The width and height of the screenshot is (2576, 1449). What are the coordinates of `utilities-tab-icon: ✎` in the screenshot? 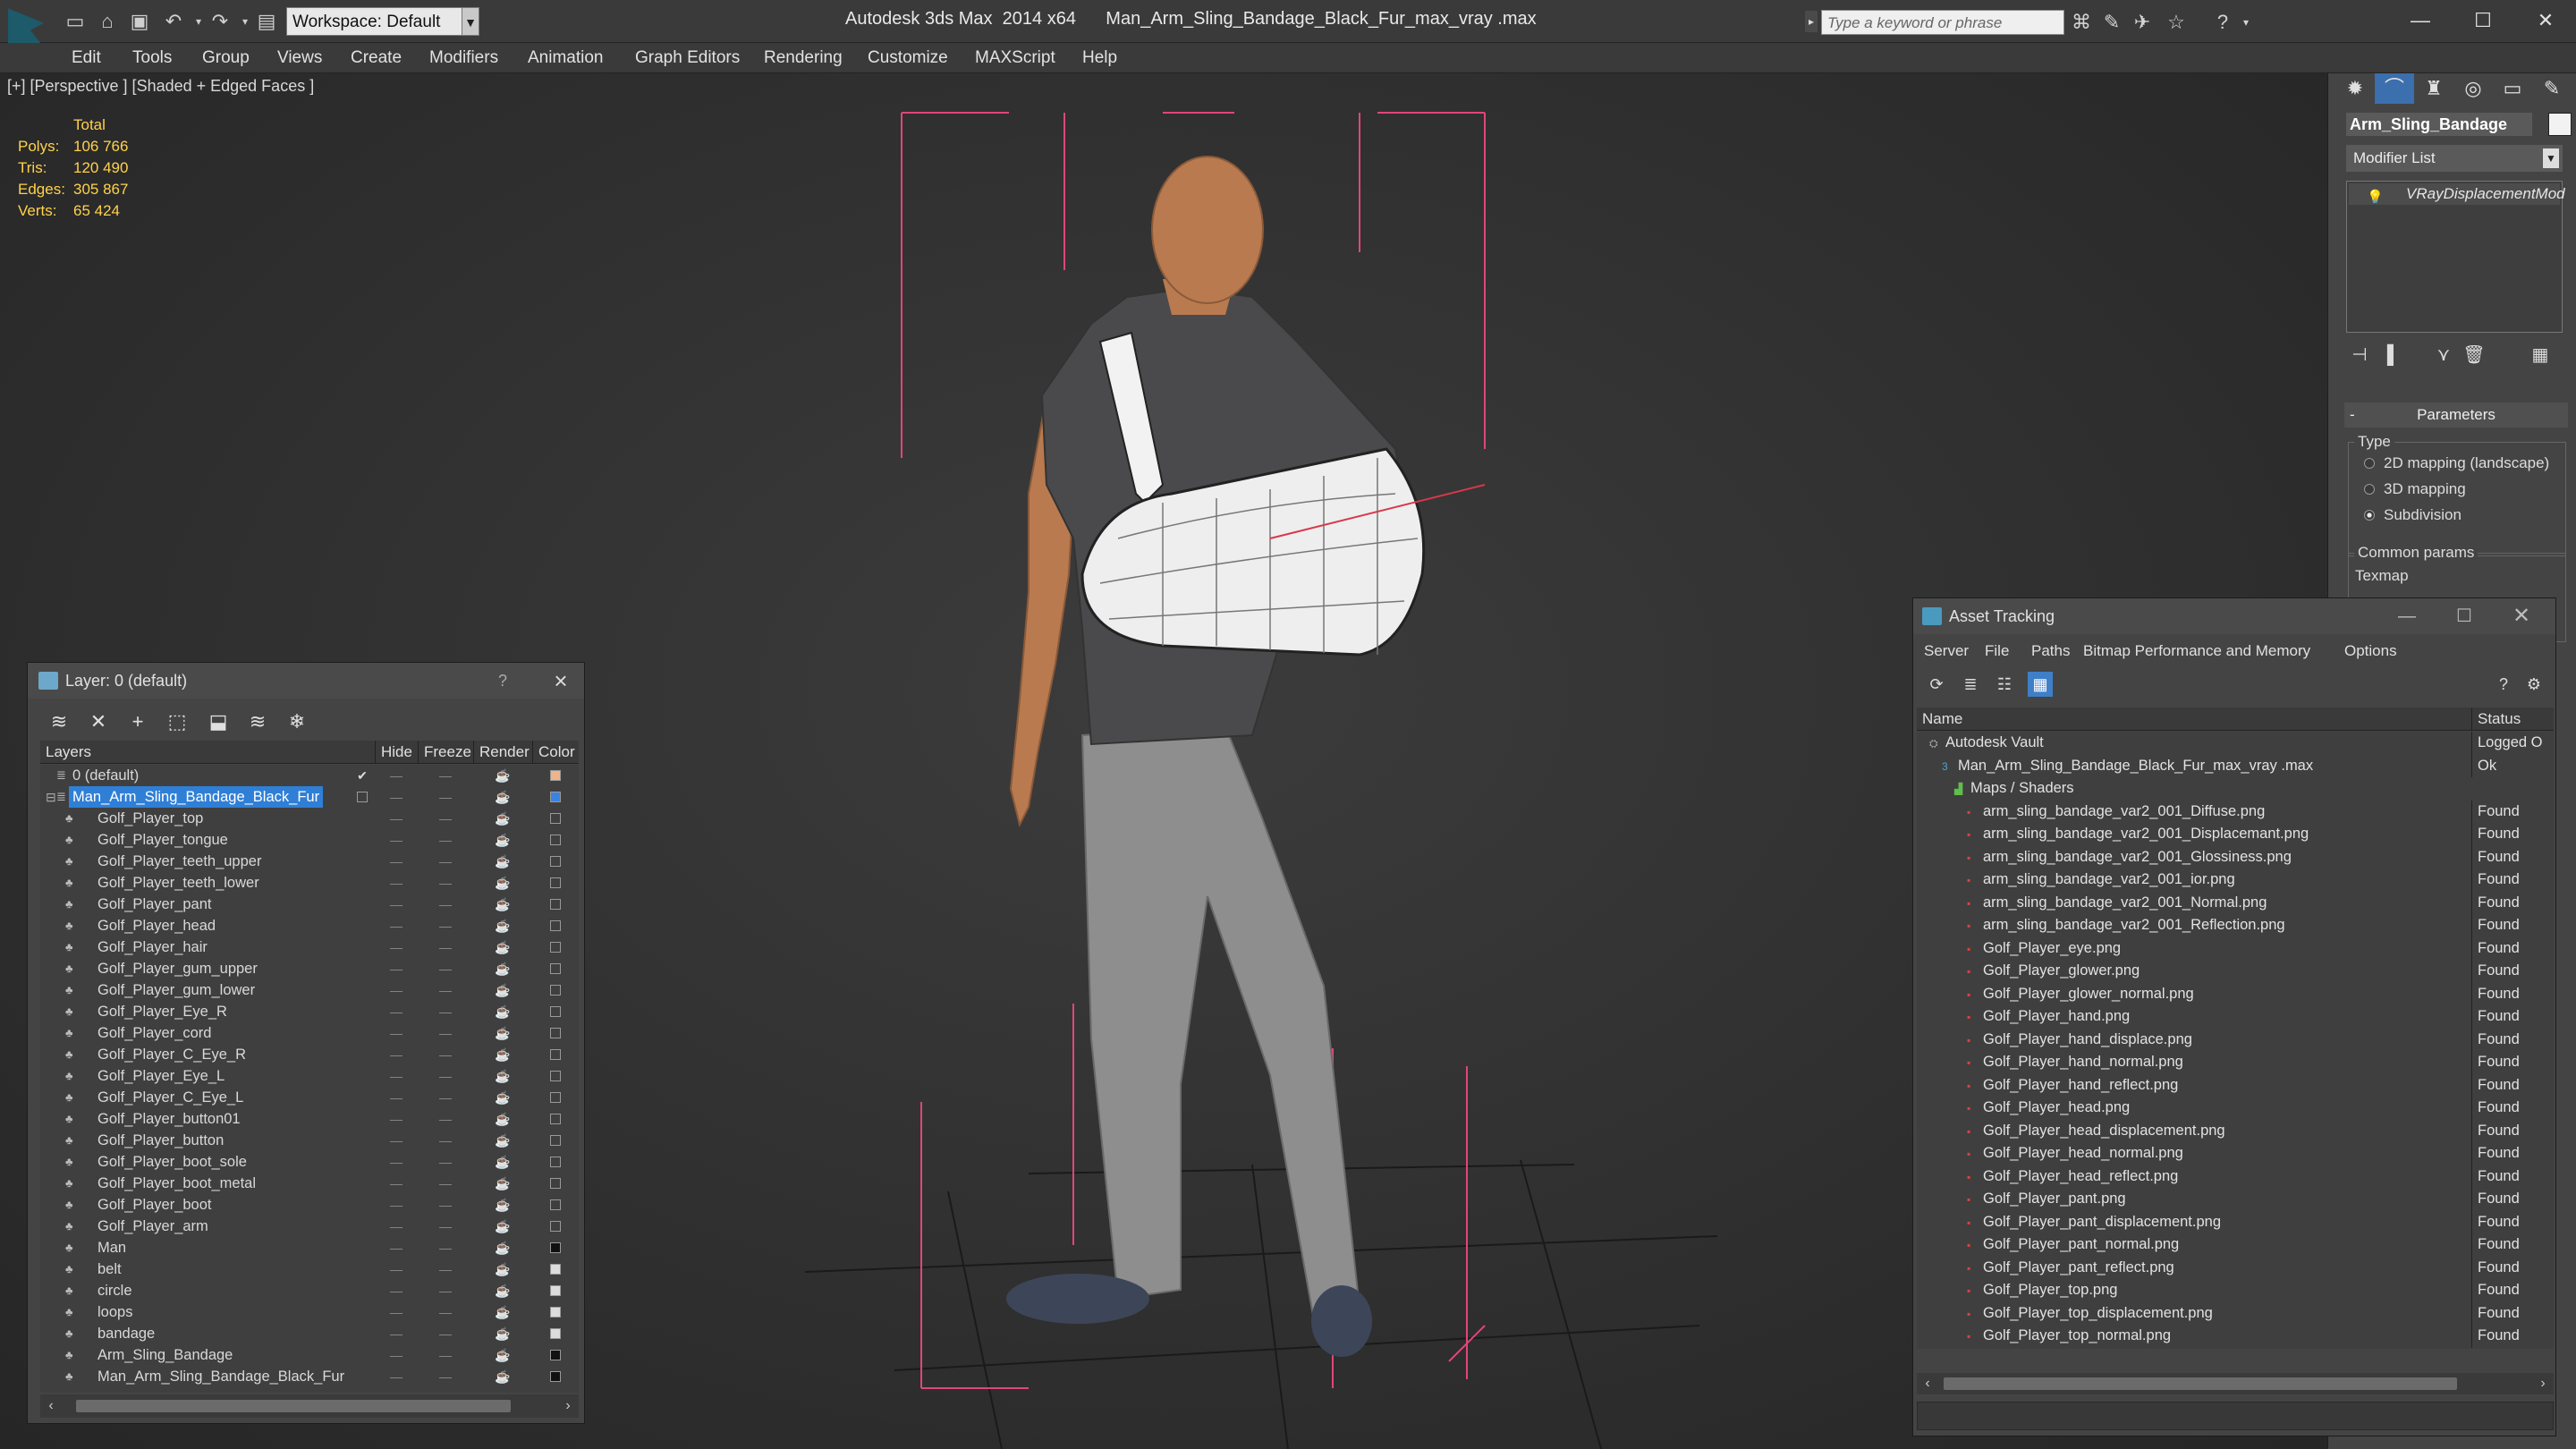 It's located at (2552, 88).